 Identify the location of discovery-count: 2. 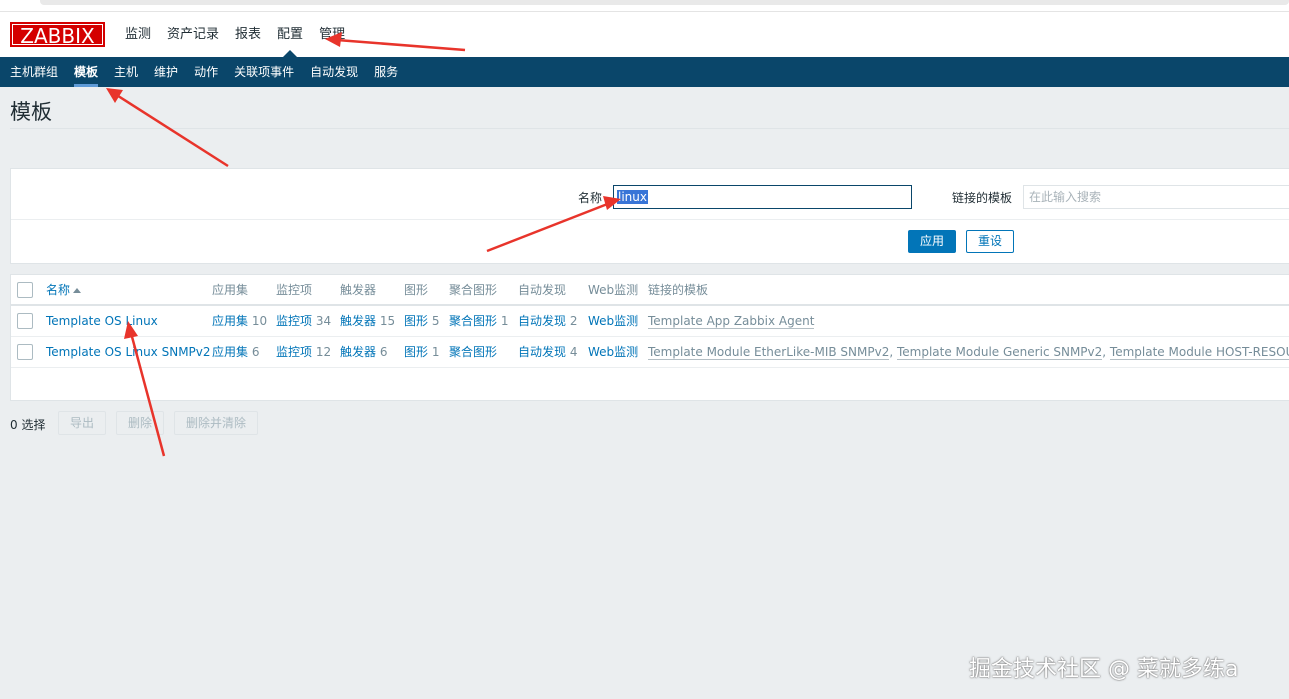
(573, 321).